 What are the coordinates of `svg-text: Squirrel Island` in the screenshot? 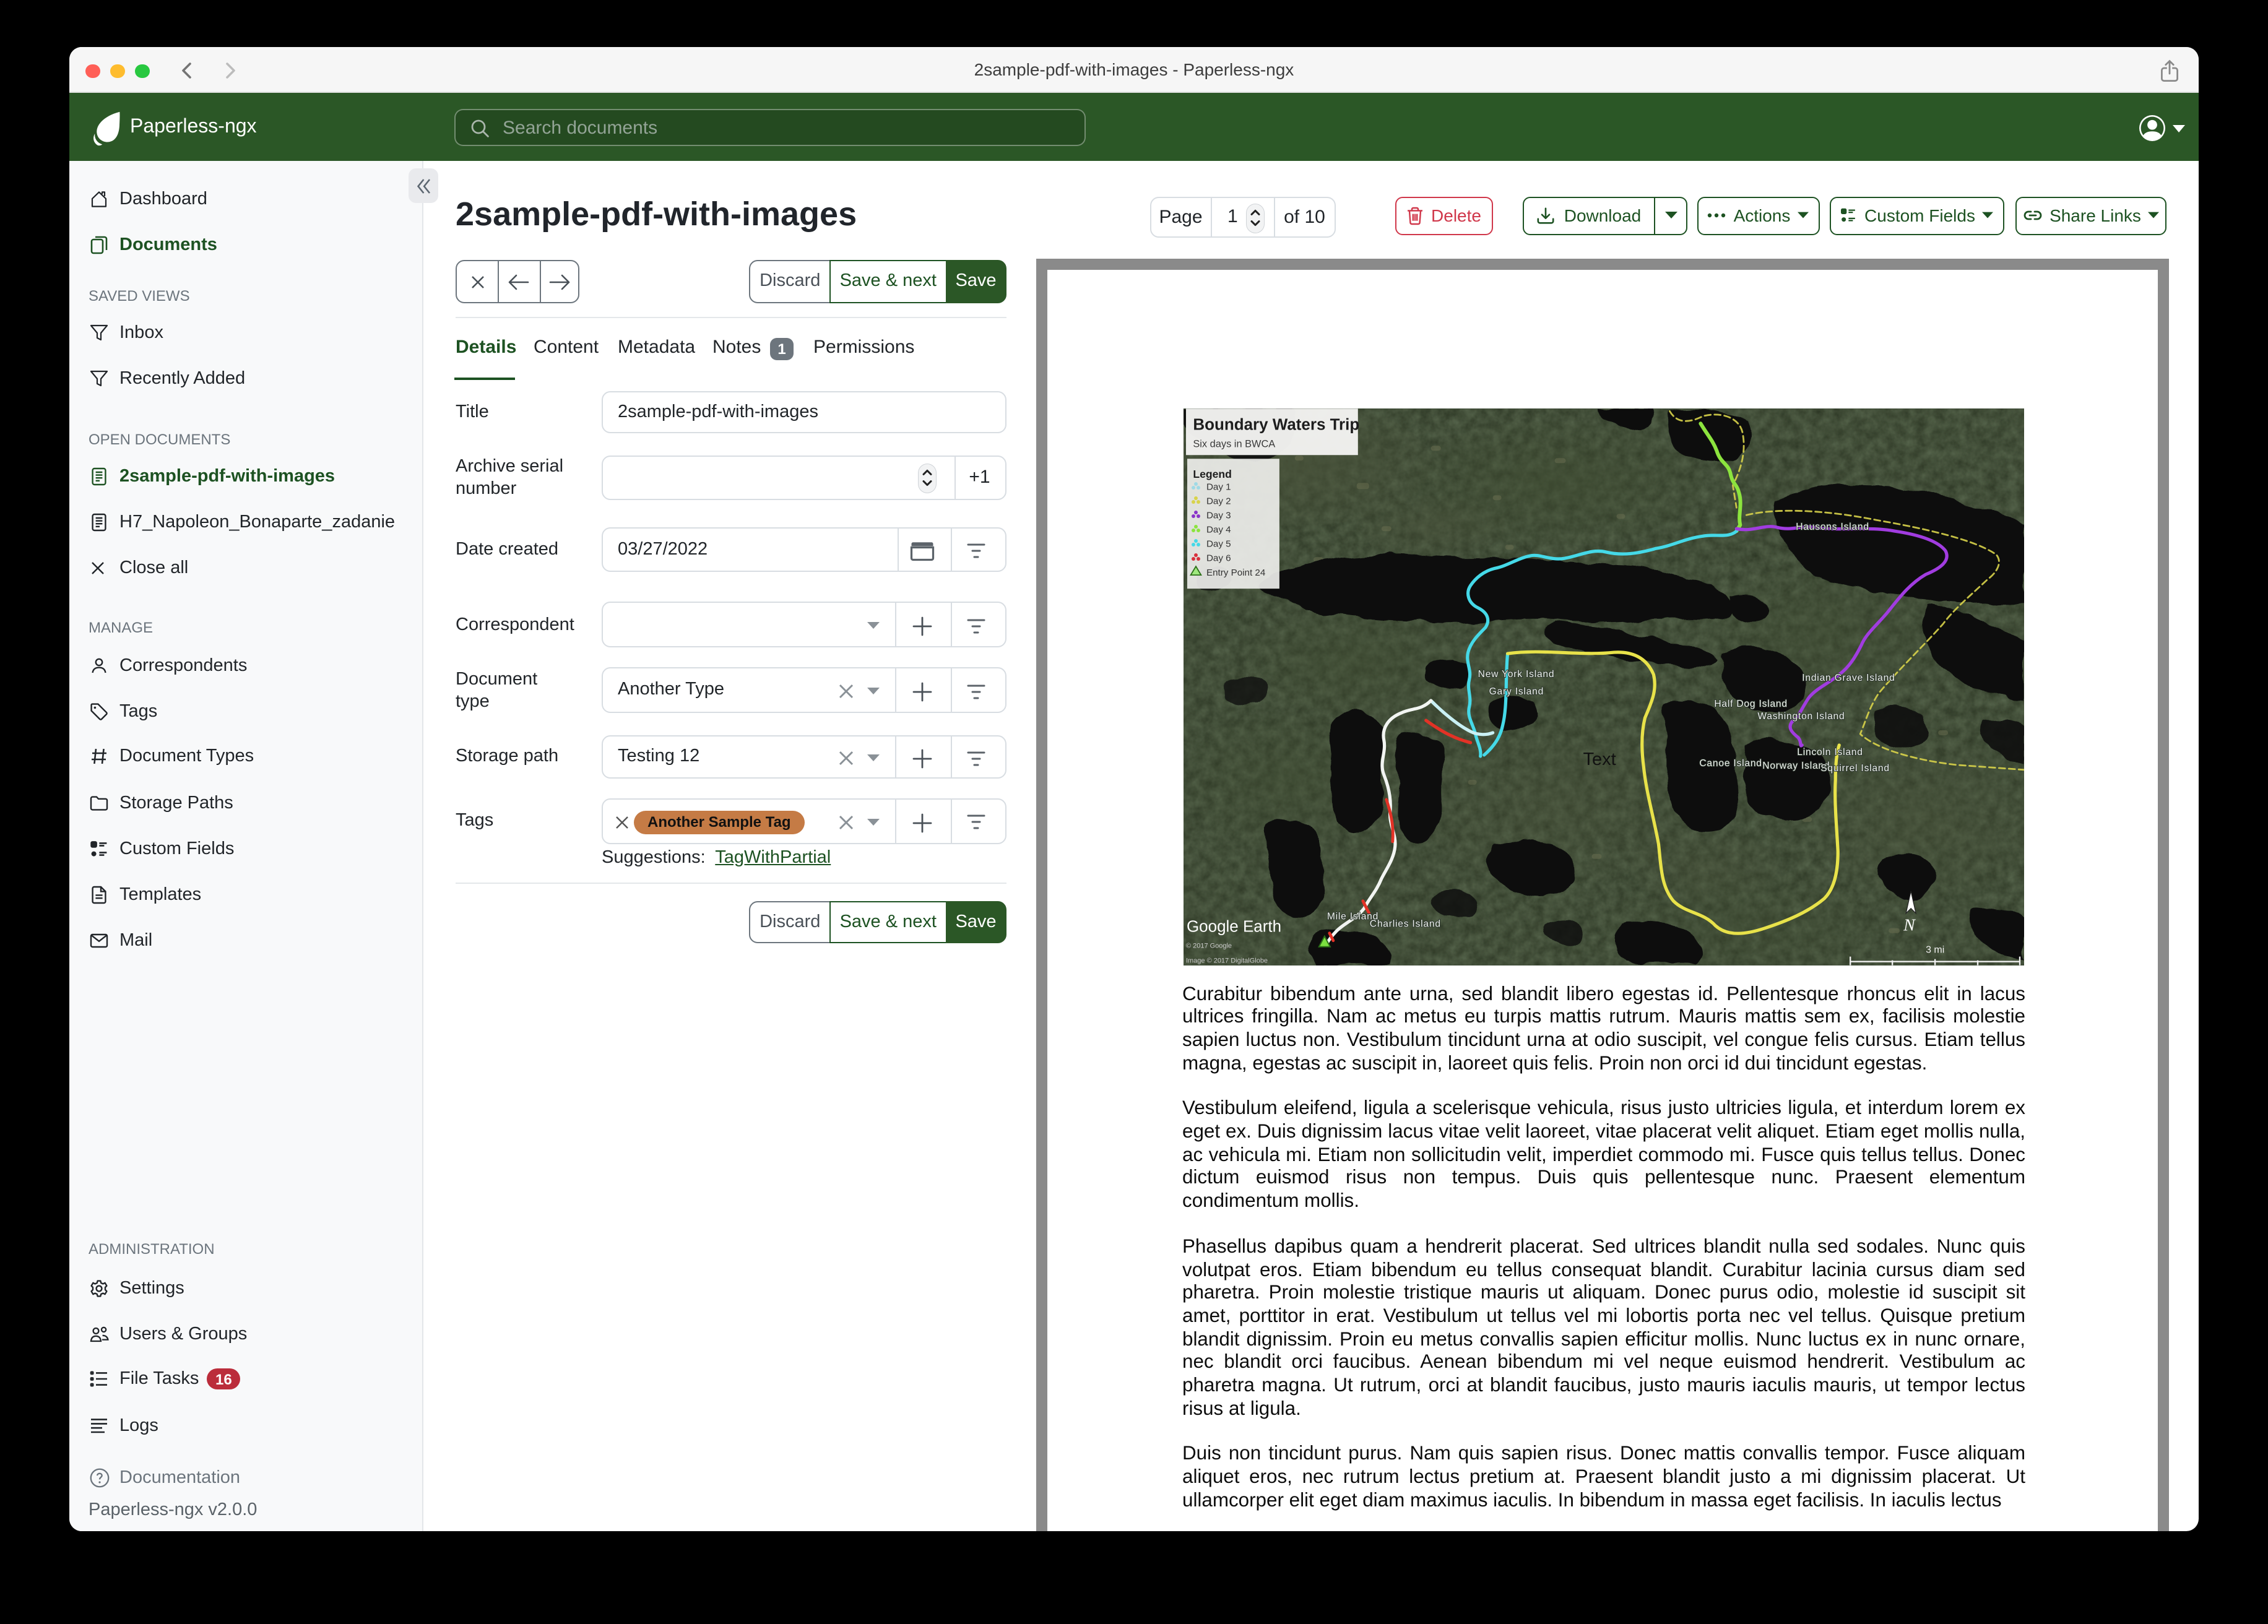 It's located at (1854, 768).